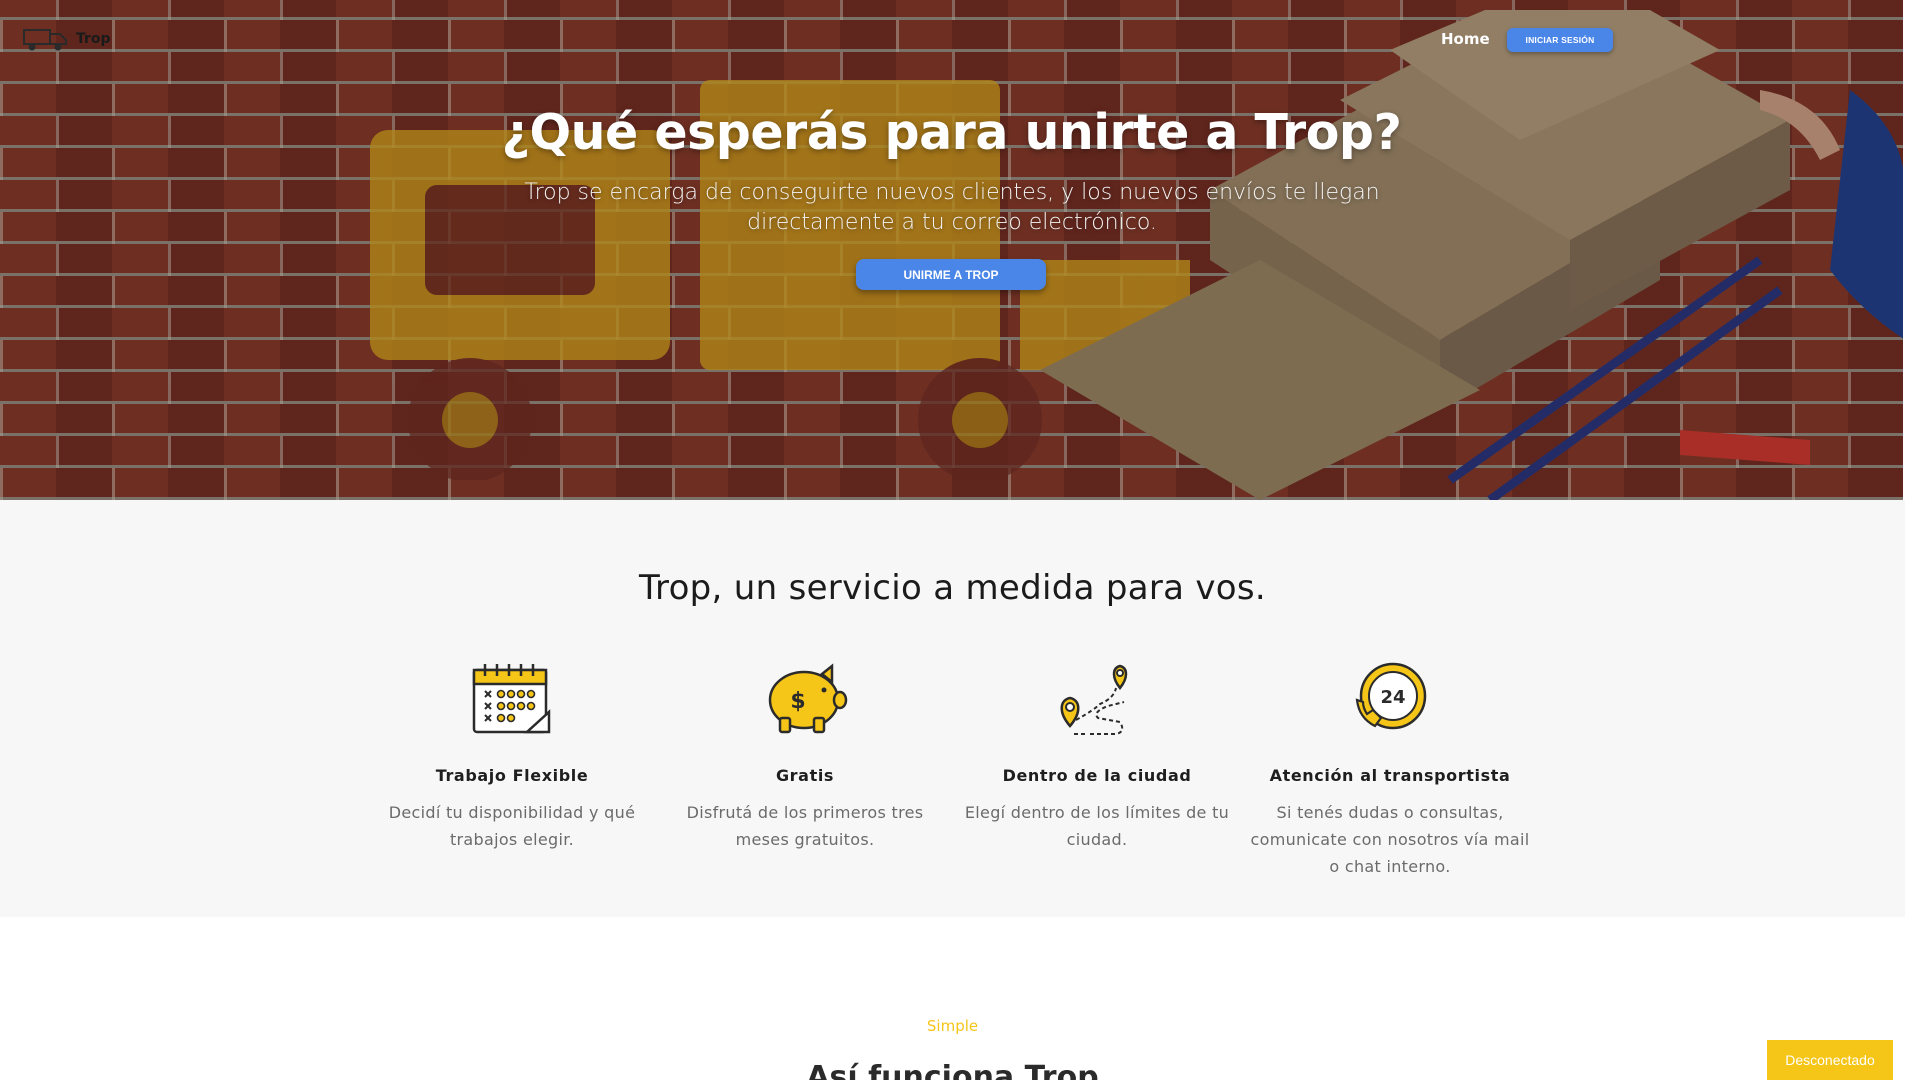 This screenshot has width=1905, height=1080. Describe the element at coordinates (952, 1070) in the screenshot. I see `how-it-works-title: Así funciona Trop` at that location.